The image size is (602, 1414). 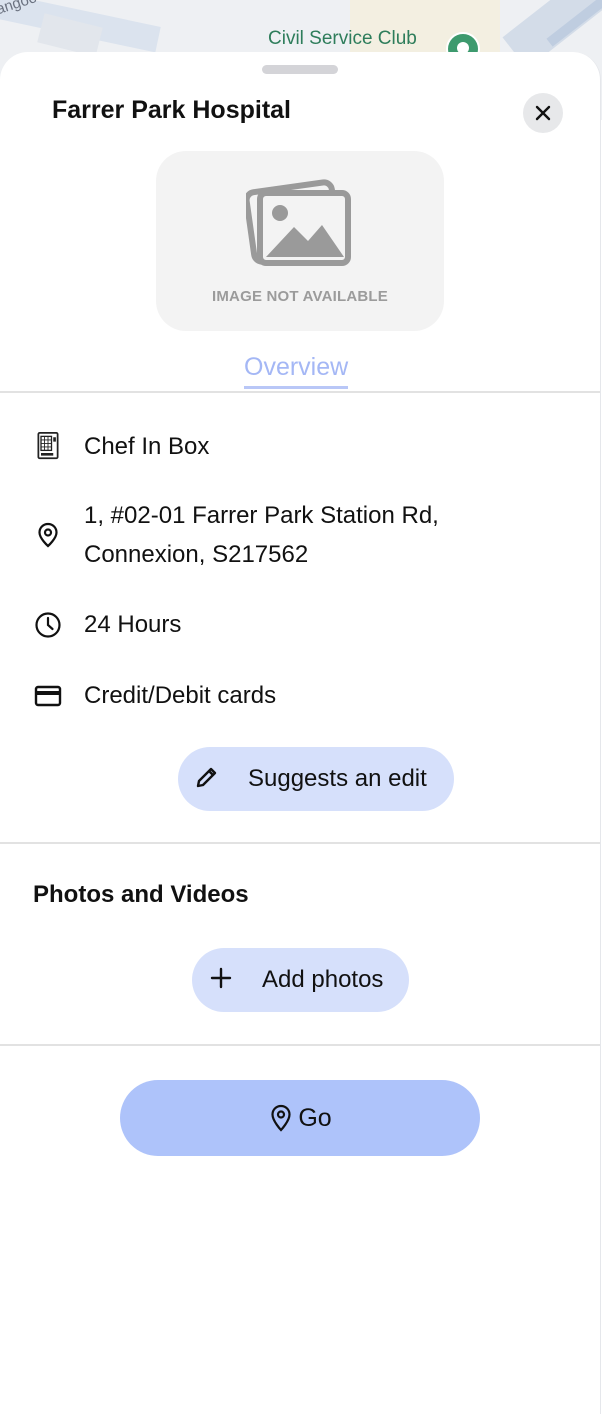 I want to click on place-image-placeholder: IMAGE NOT AVAILABLE, so click(x=300, y=241).